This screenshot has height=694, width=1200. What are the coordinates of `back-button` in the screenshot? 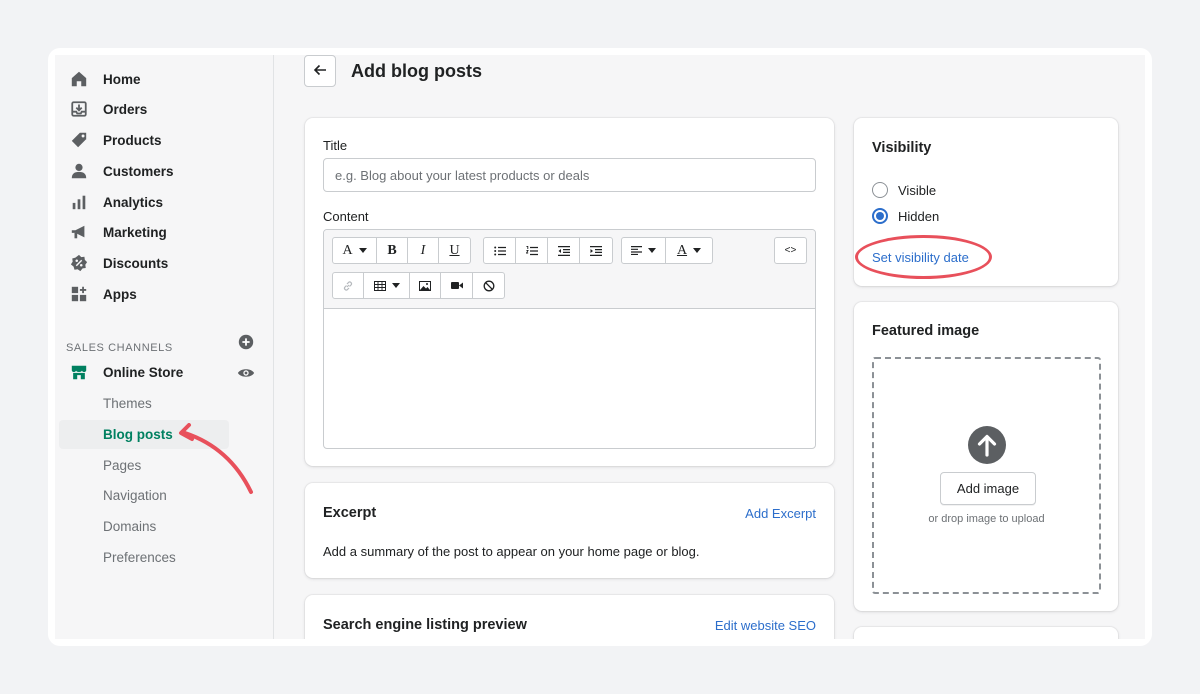 It's located at (320, 71).